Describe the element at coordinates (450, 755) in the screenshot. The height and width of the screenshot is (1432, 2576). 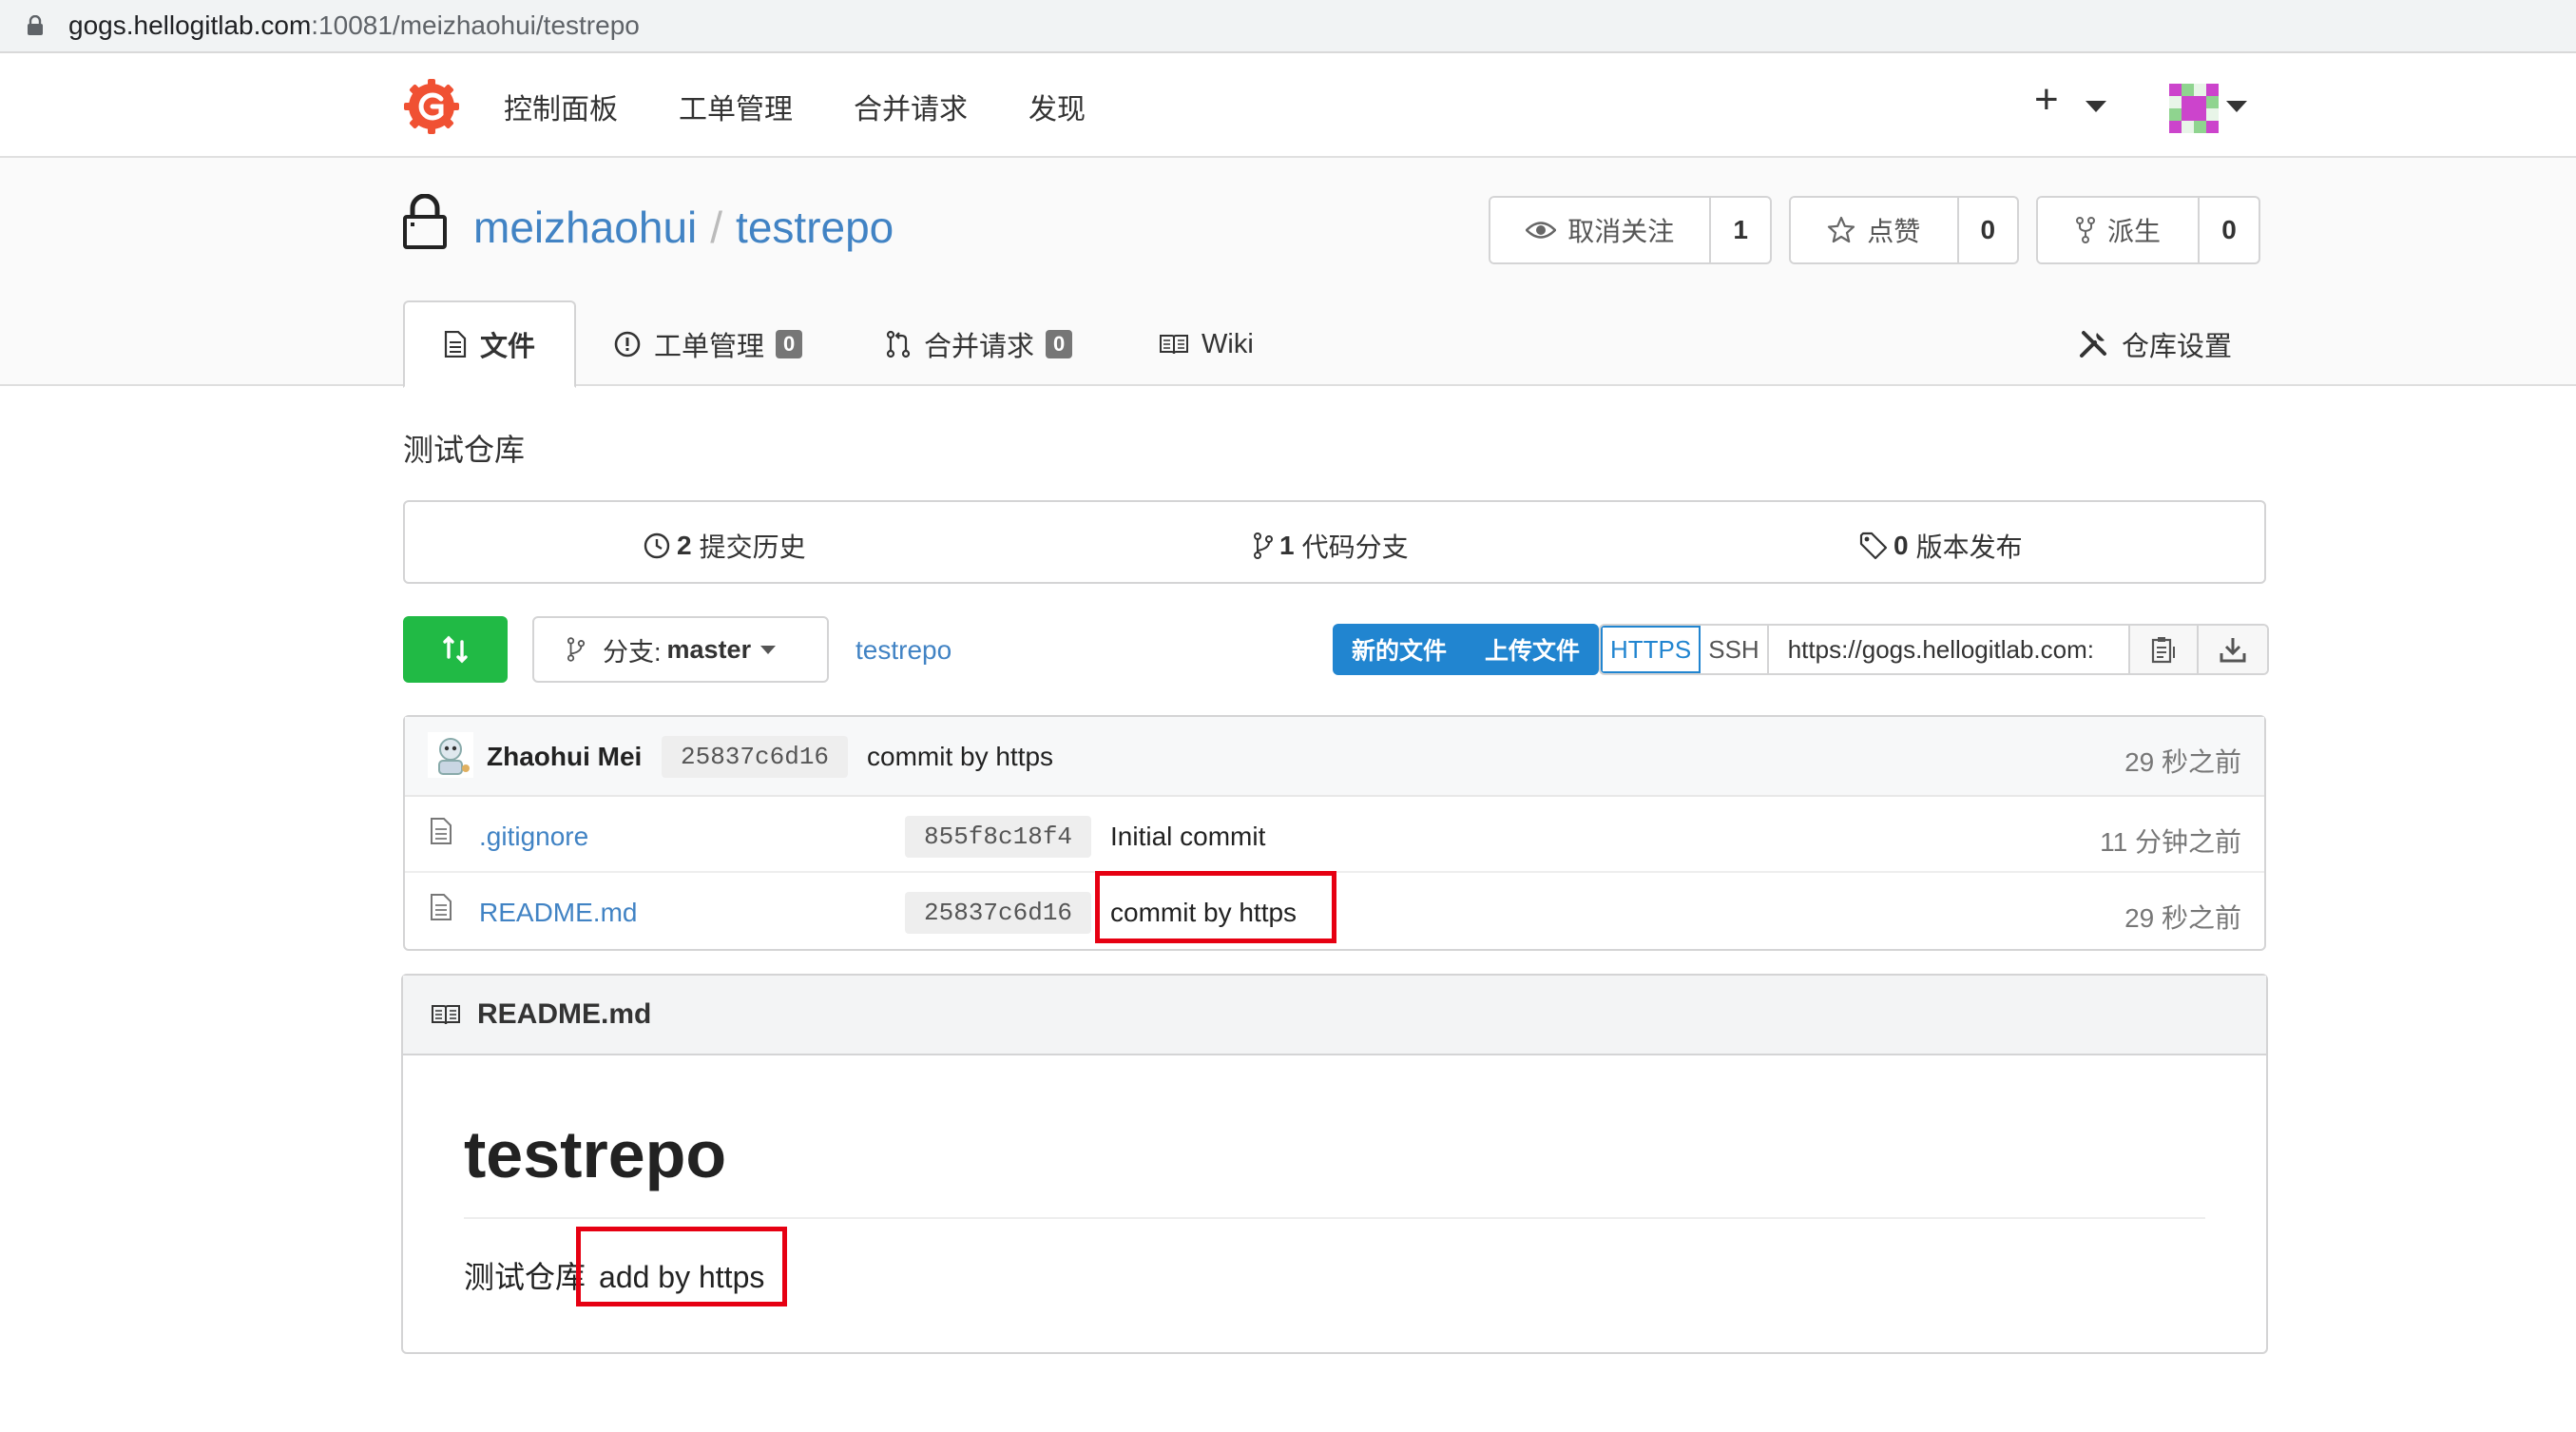
I see `author-avatar` at that location.